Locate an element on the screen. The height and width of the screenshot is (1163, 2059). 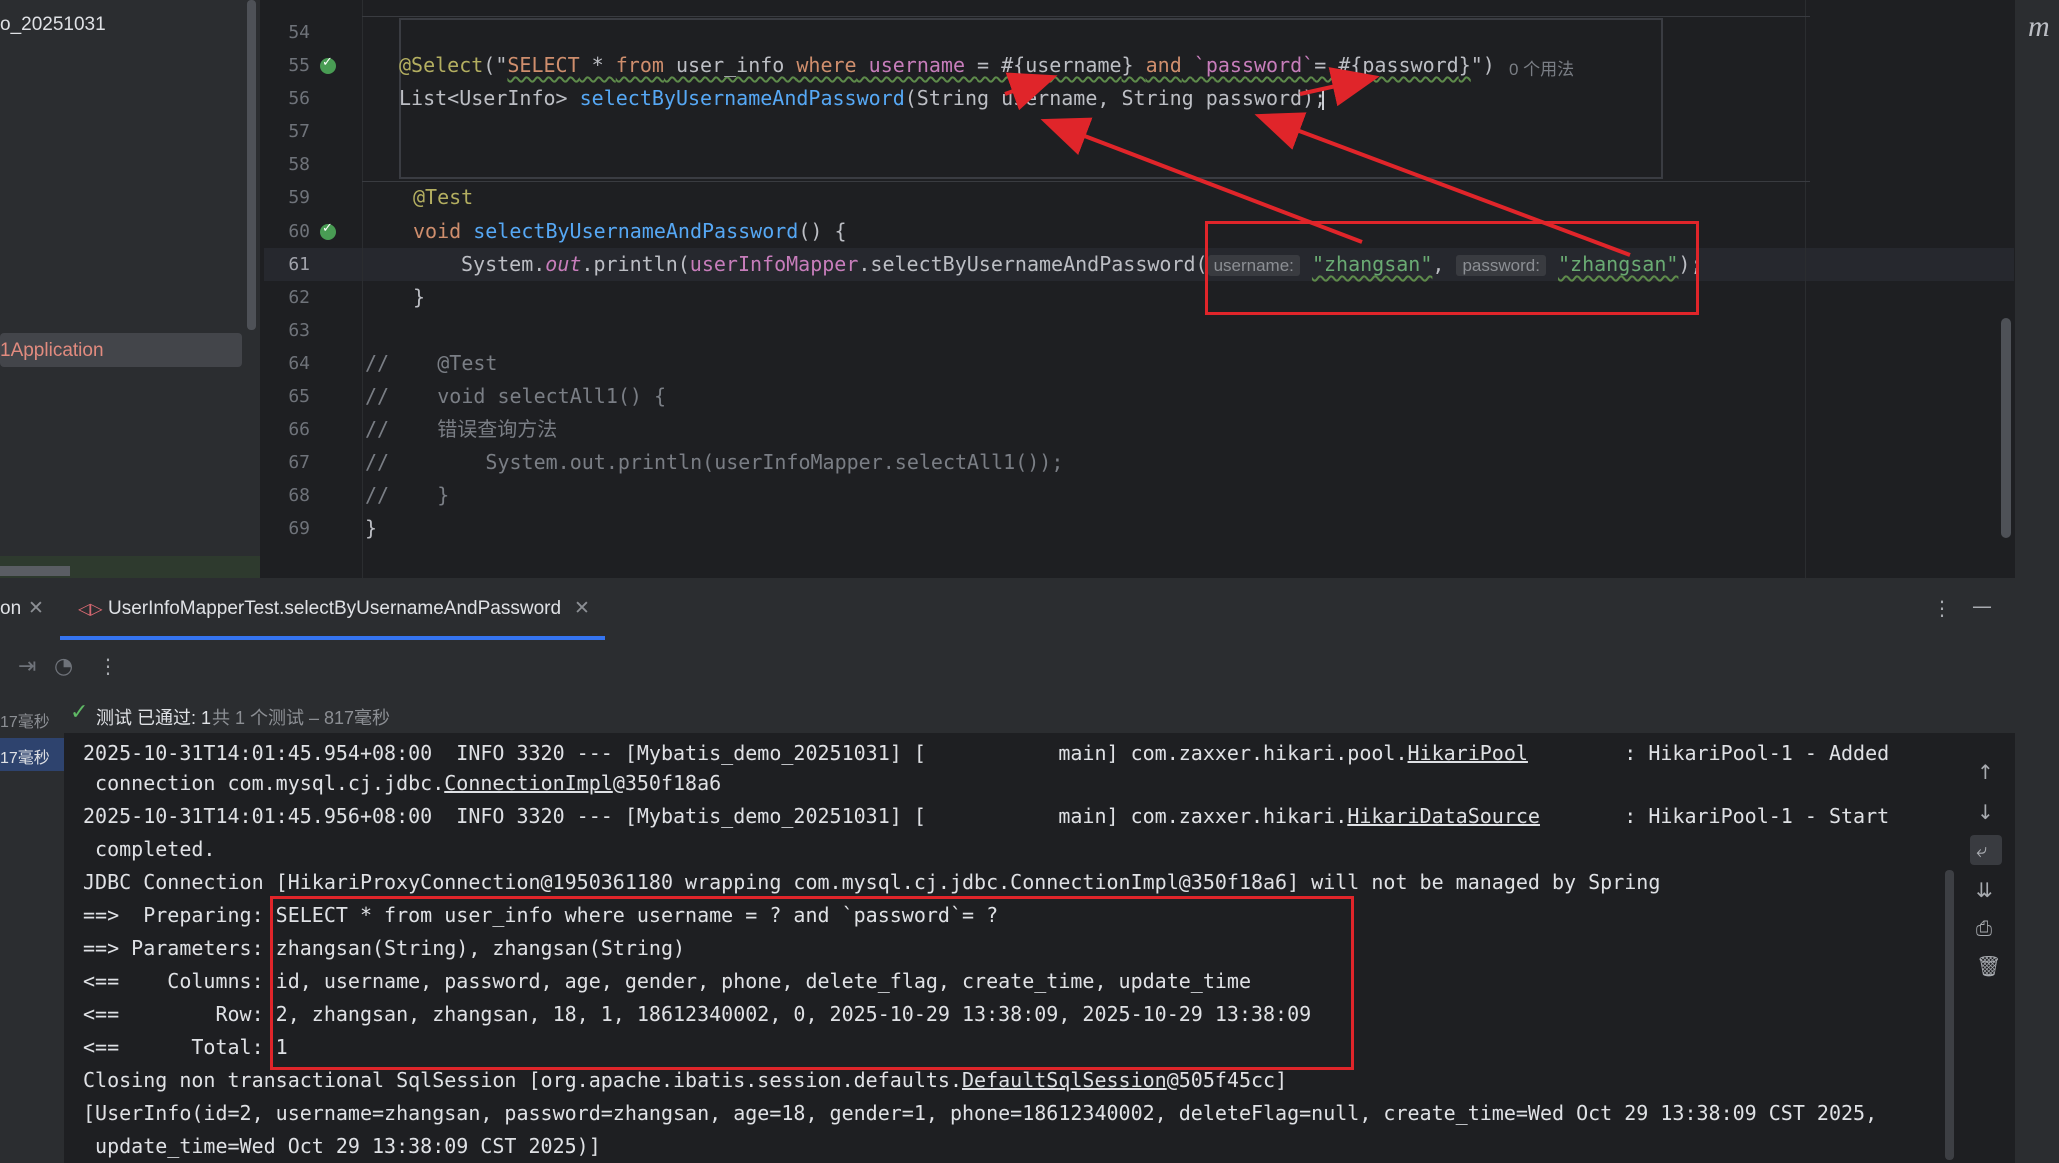
tree-duration-selected: 17毫秒 is located at coordinates (25, 758).